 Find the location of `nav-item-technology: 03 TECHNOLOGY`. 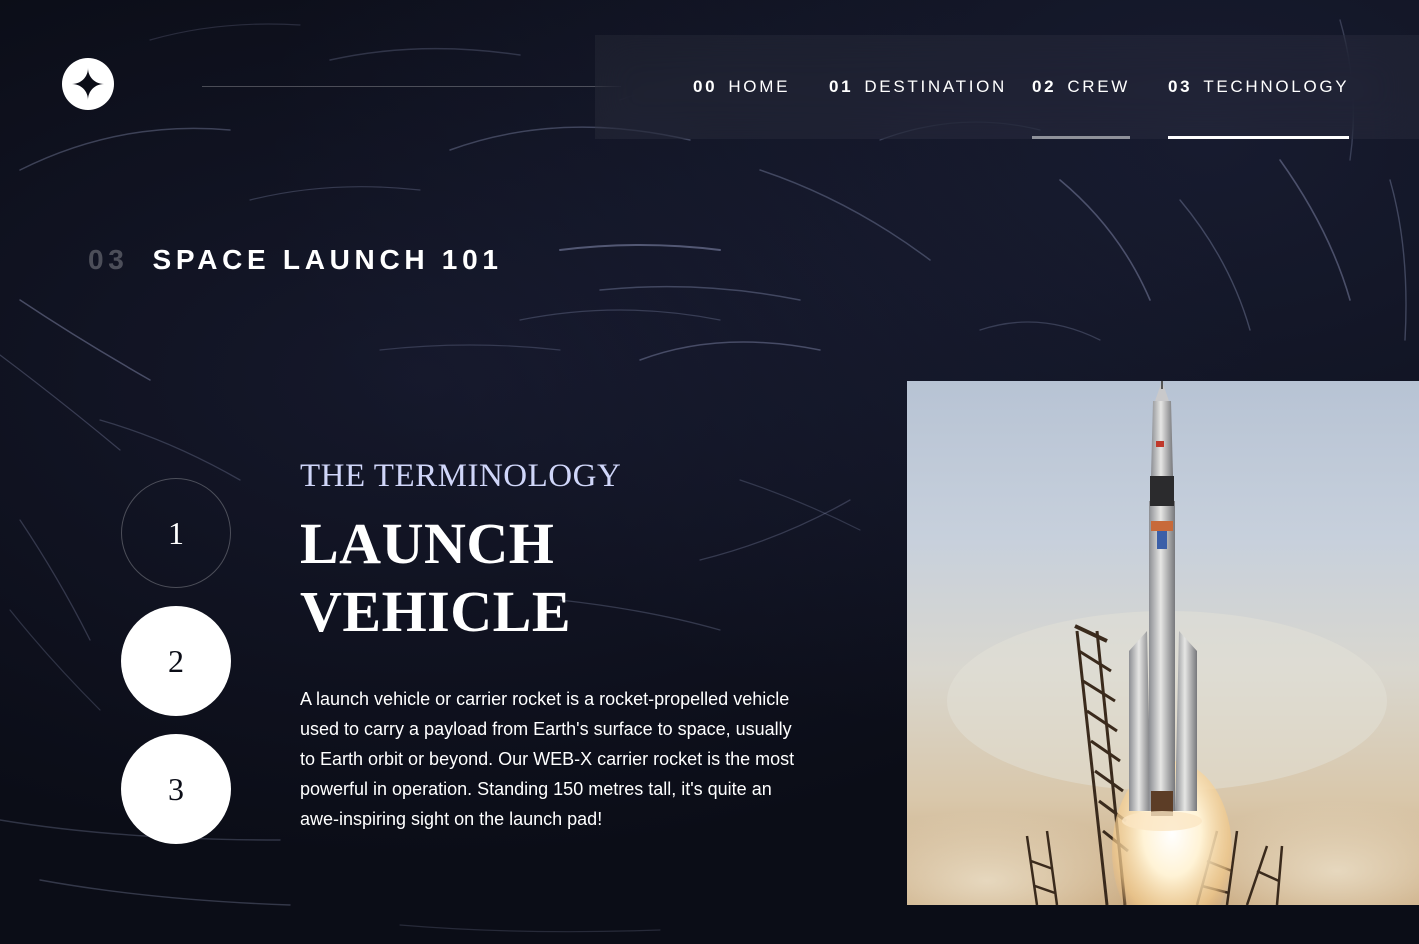

nav-item-technology: 03 TECHNOLOGY is located at coordinates (1259, 87).